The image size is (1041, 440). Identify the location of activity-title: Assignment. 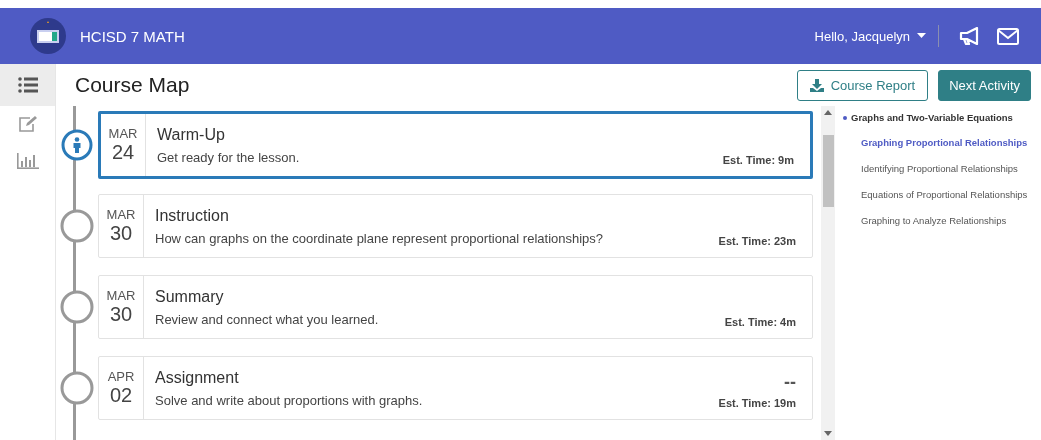
(197, 377).